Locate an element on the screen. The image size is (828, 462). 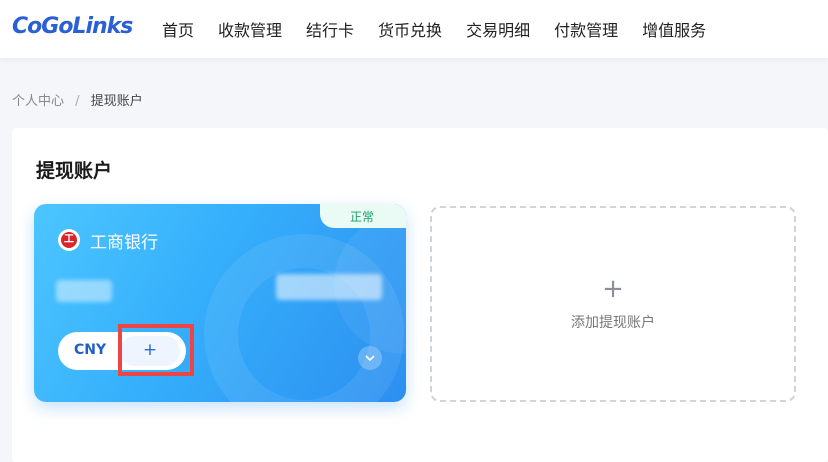
masked-account-number is located at coordinates (329, 287).